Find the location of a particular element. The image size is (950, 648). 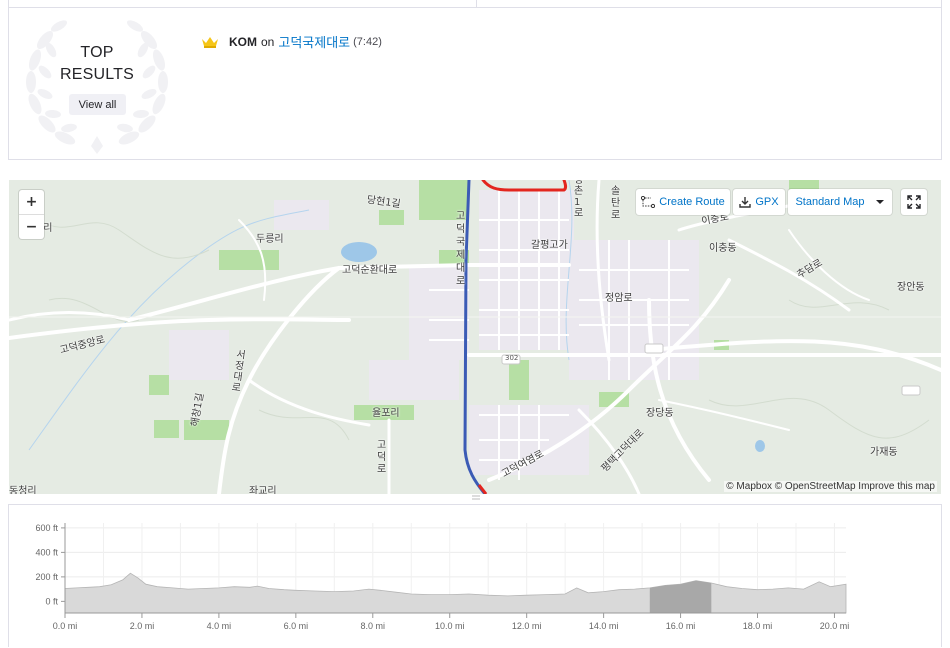

resize-handle-icon is located at coordinates (476, 498).